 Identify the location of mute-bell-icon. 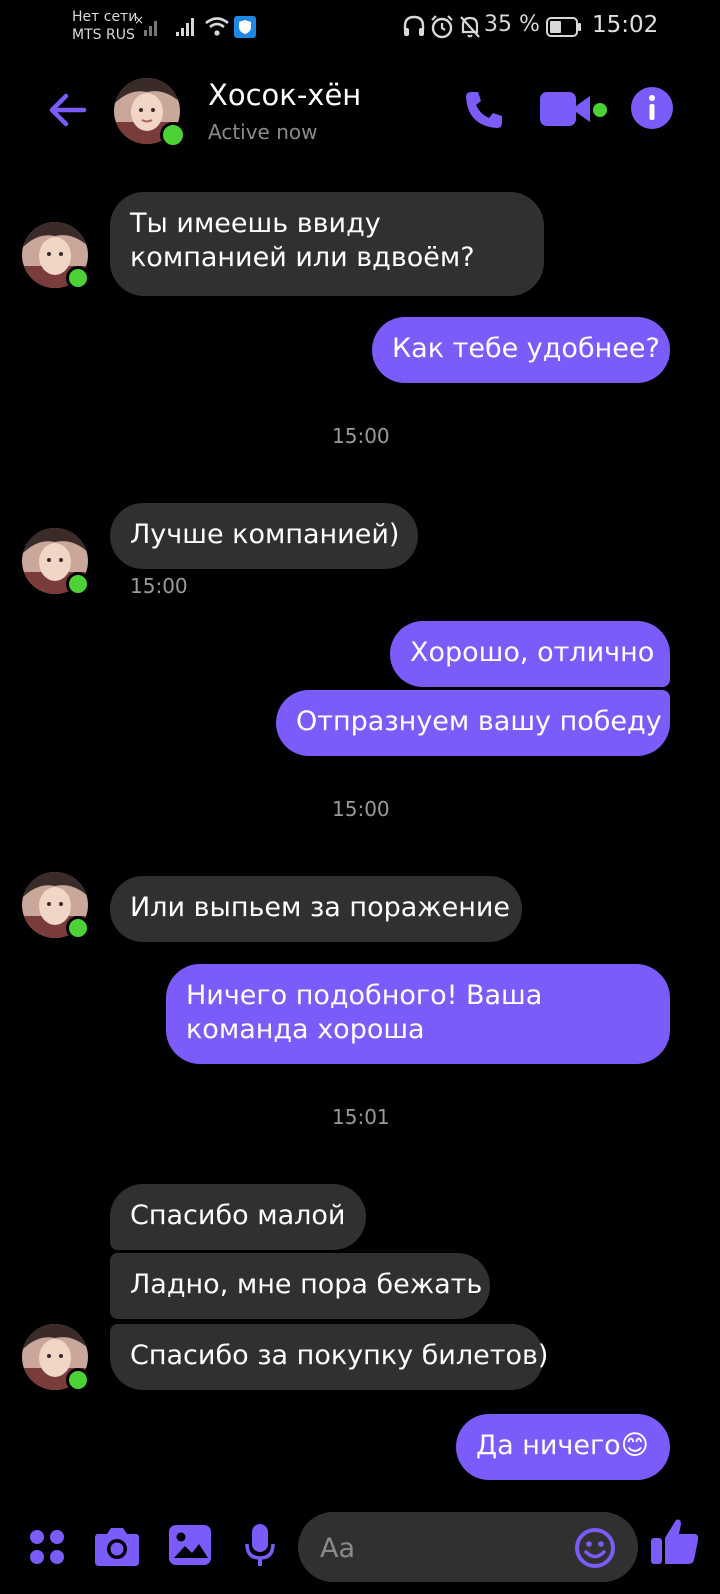
(470, 27).